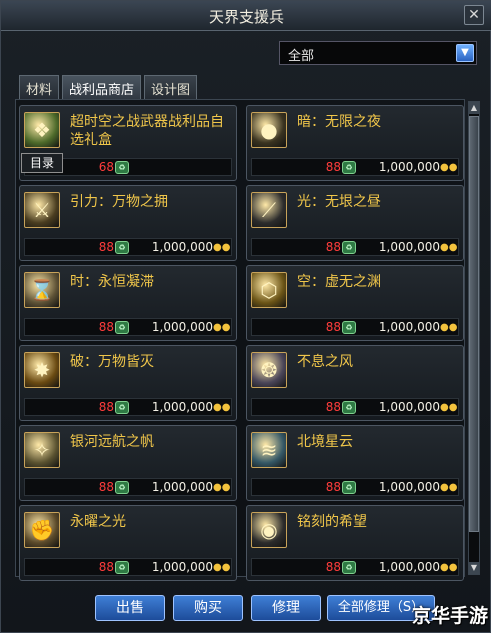  Describe the element at coordinates (246, 612) in the screenshot. I see `action-bar: 出售 购买 修理 全部修理（S） 京华手游` at that location.